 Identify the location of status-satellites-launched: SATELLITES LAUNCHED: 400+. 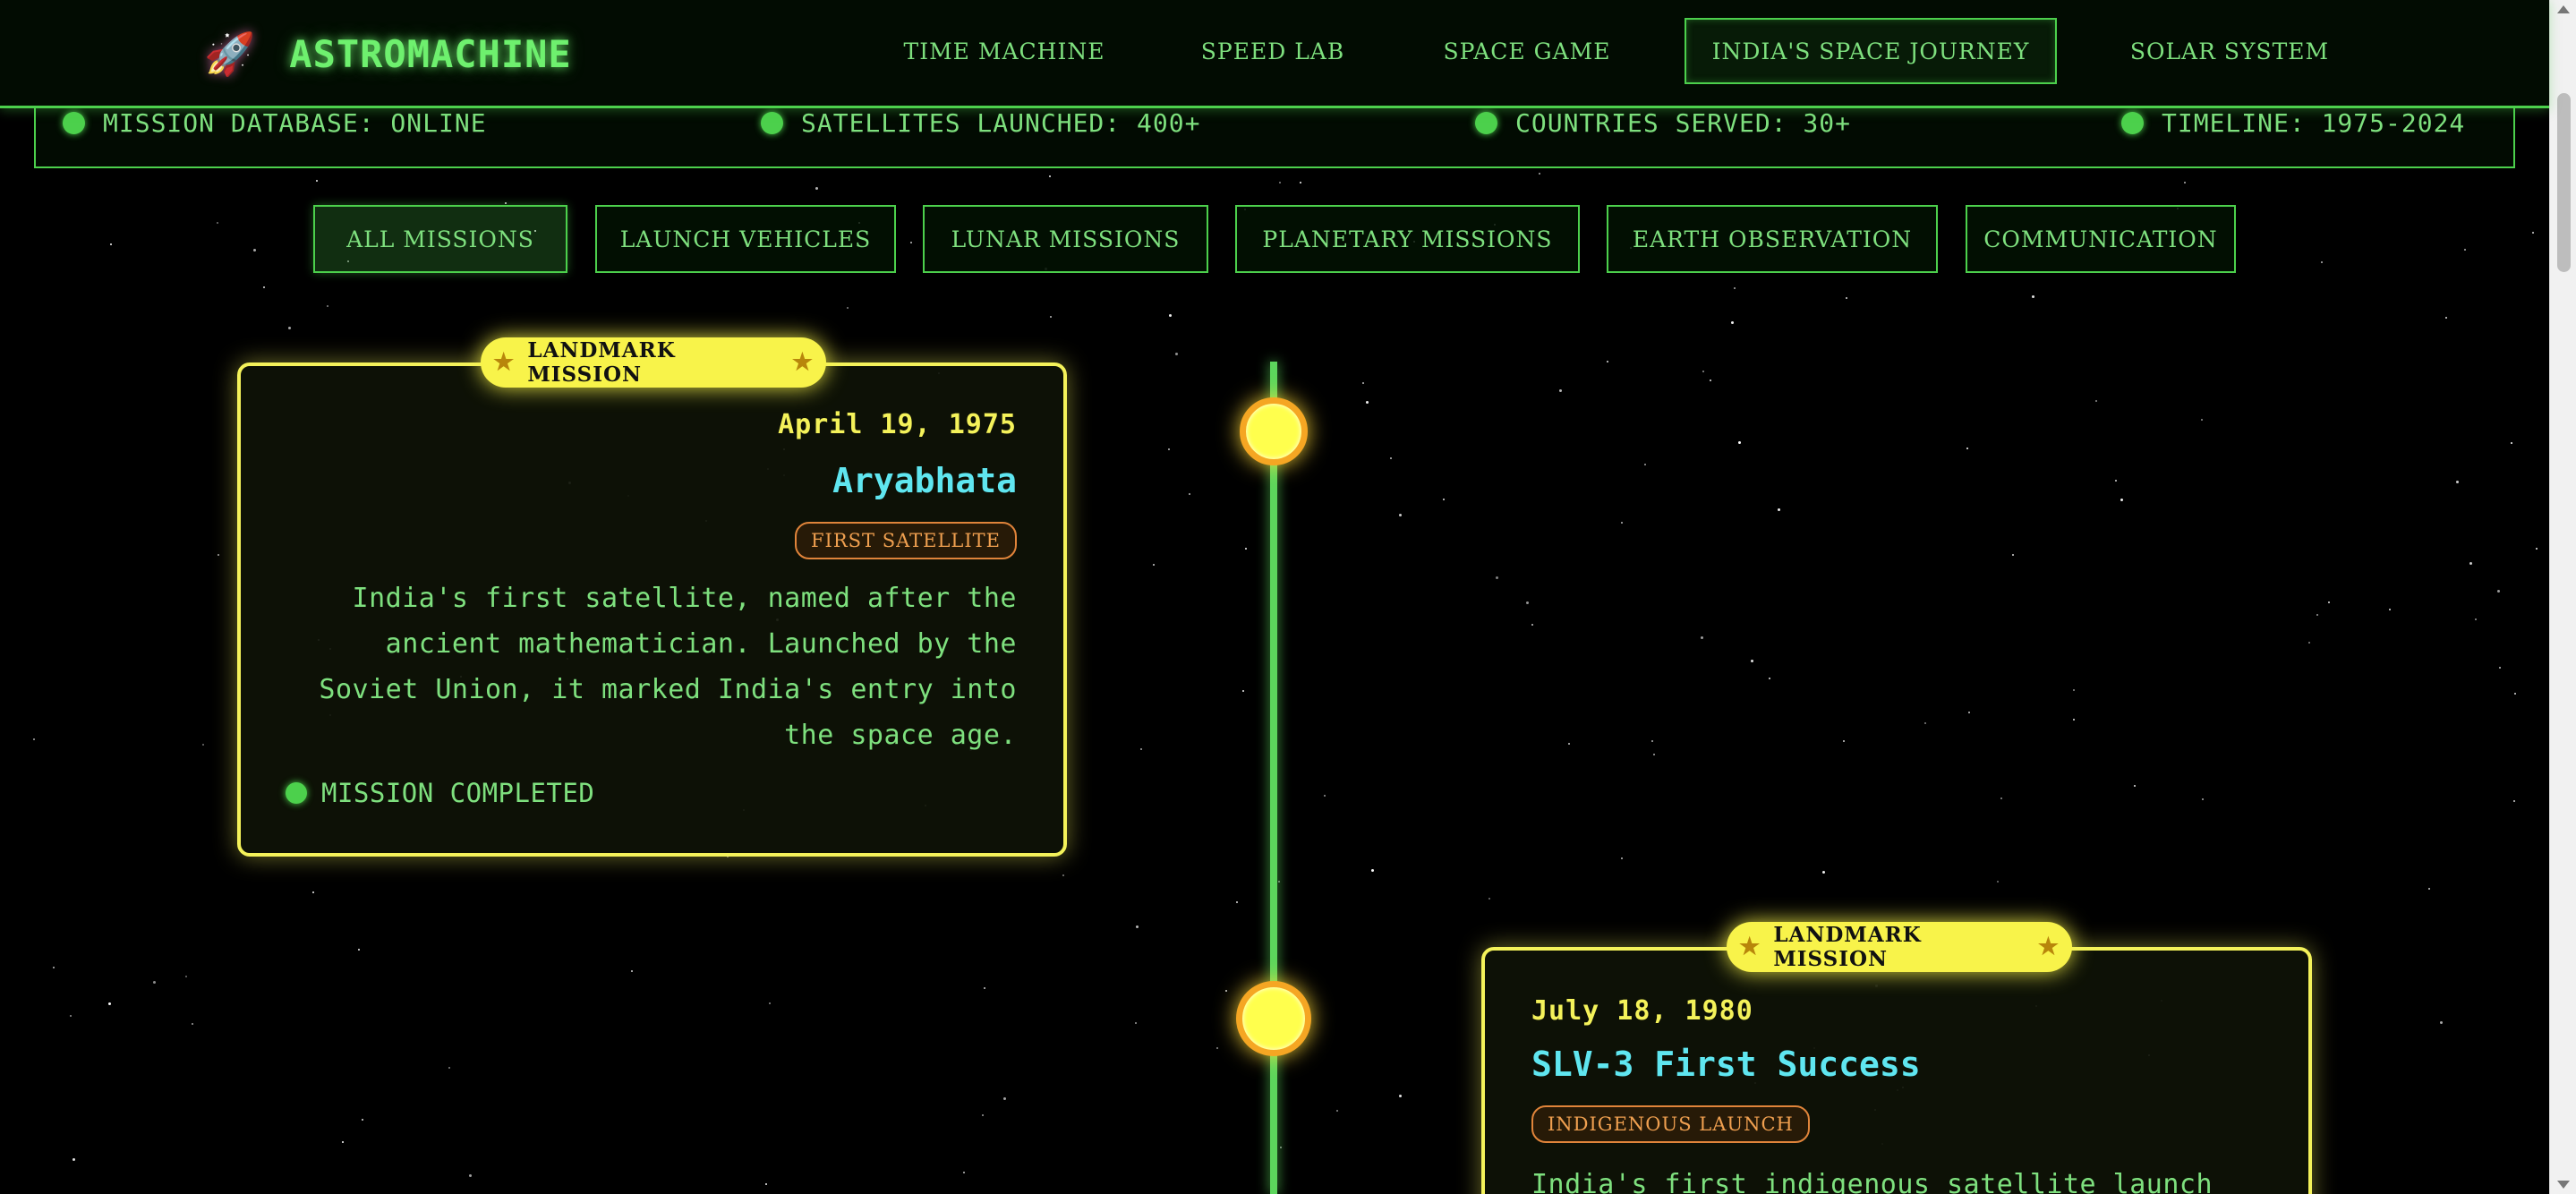
(980, 123).